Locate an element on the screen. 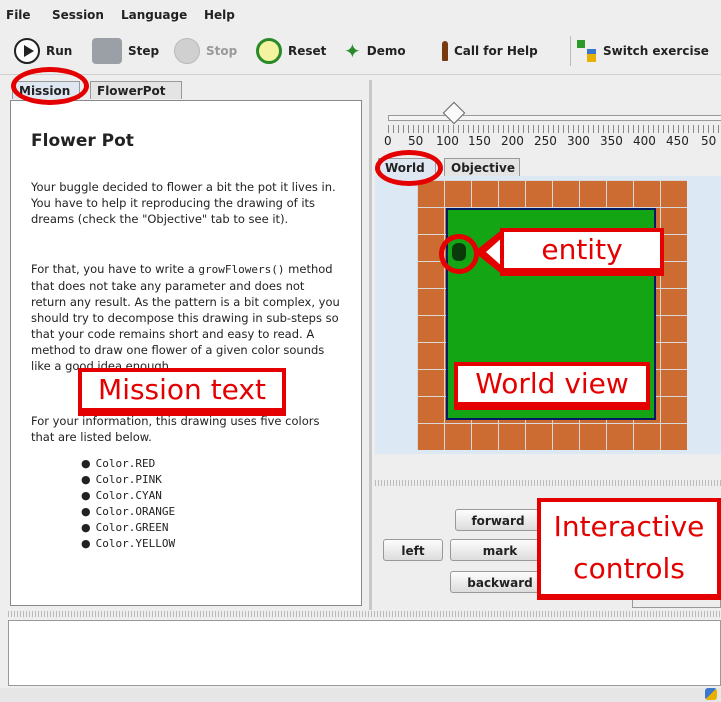  tab-objective: Objective is located at coordinates (482, 167).